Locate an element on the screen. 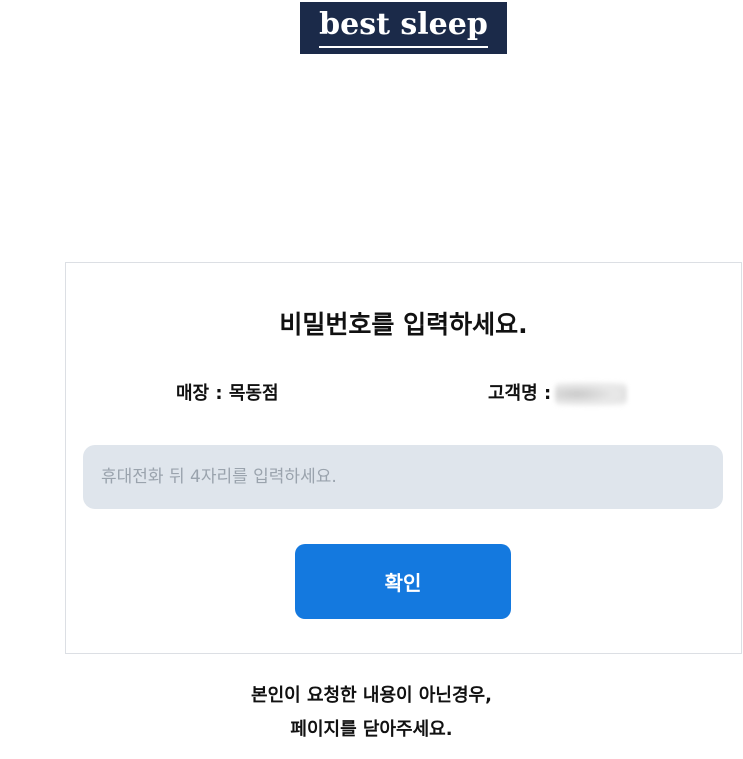 This screenshot has height=759, width=743. customer-label: 고객명 : is located at coordinates (520, 393).